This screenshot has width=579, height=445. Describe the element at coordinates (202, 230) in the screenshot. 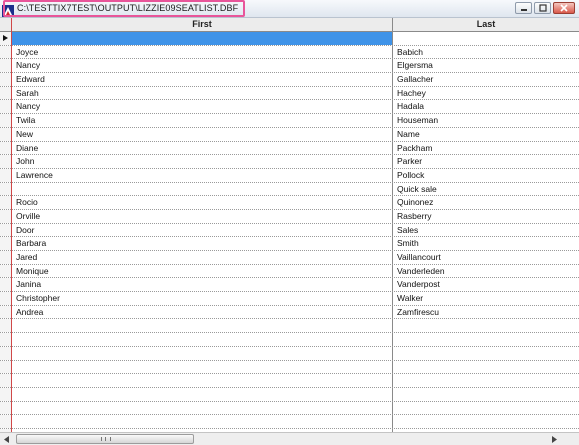

I see `cell-first: Door` at that location.